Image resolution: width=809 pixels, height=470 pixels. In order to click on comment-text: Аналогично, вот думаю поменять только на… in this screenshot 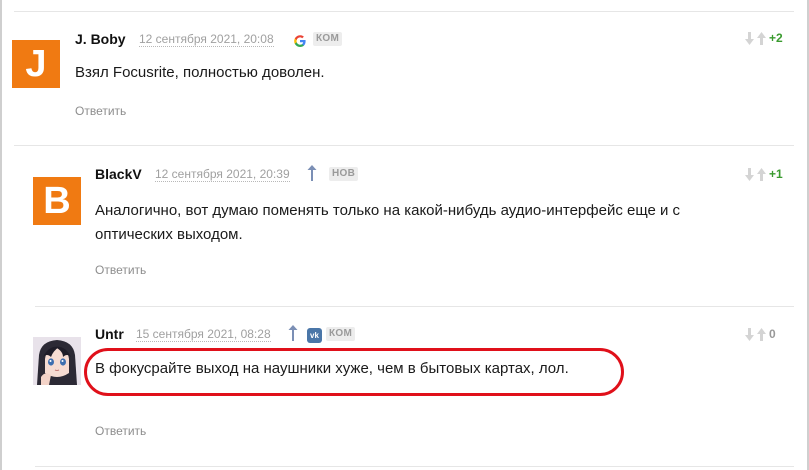, I will do `click(388, 222)`.